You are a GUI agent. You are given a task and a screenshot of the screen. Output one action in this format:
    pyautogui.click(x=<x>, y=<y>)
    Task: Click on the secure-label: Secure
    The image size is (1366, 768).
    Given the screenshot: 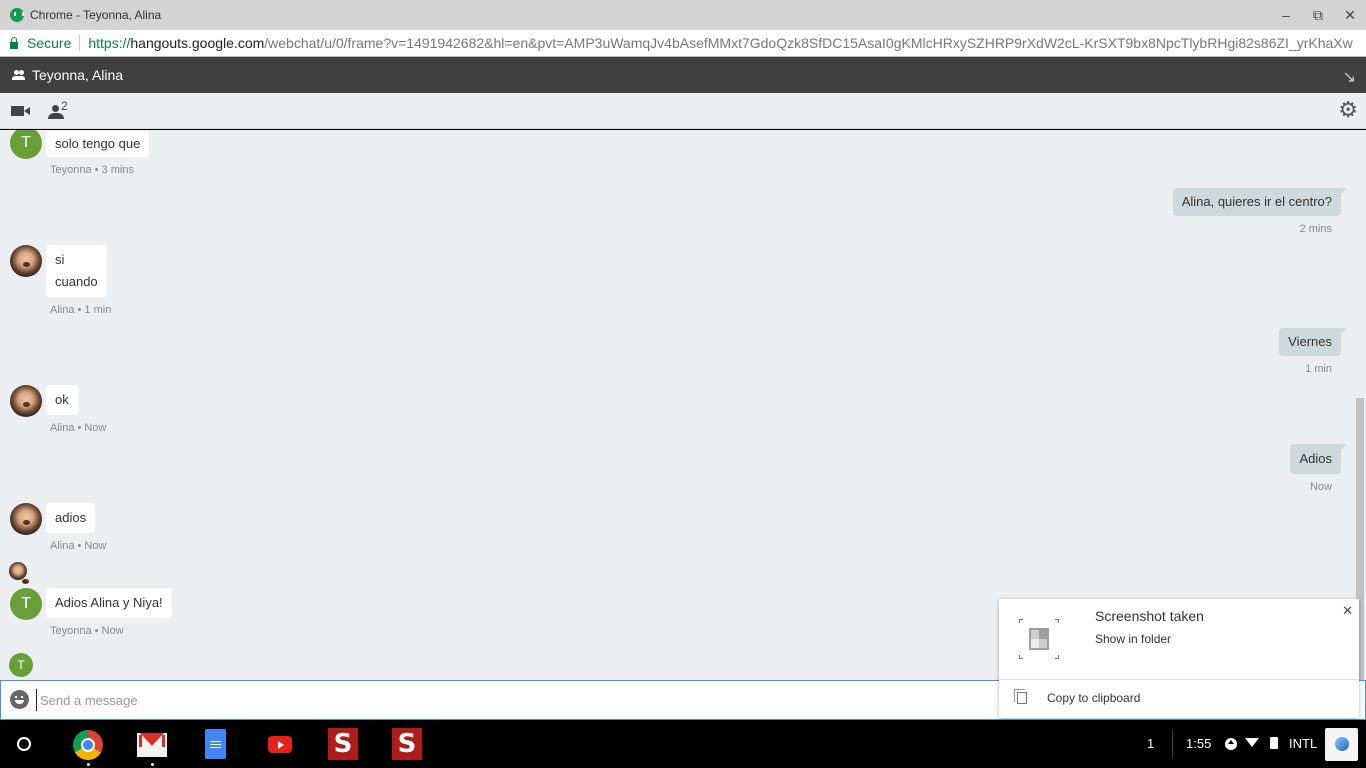 What is the action you would take?
    pyautogui.click(x=49, y=43)
    